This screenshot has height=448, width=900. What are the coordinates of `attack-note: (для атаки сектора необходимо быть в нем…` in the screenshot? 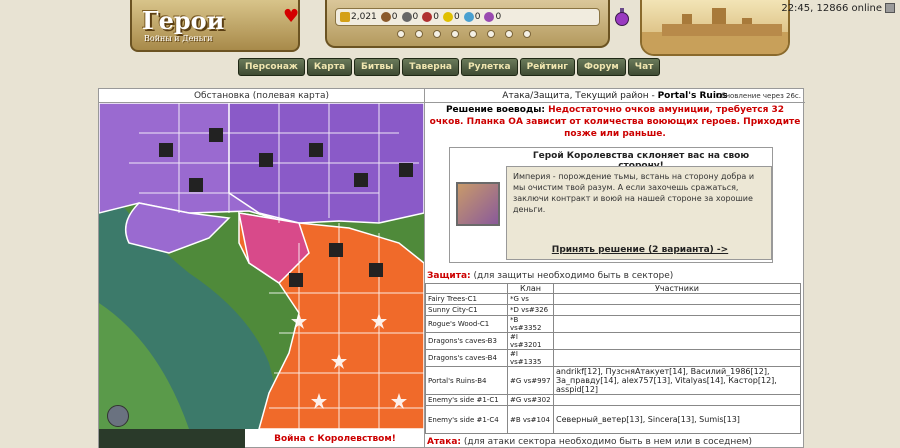 It's located at (607, 442).